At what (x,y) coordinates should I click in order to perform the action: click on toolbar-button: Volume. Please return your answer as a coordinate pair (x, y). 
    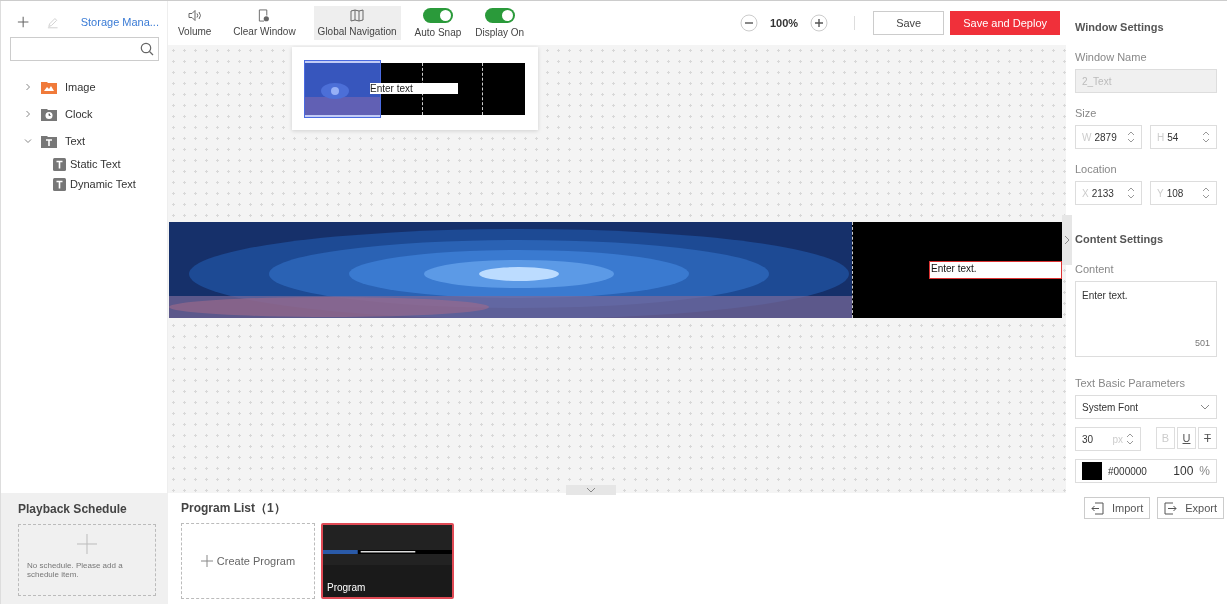
    Looking at the image, I should click on (195, 23).